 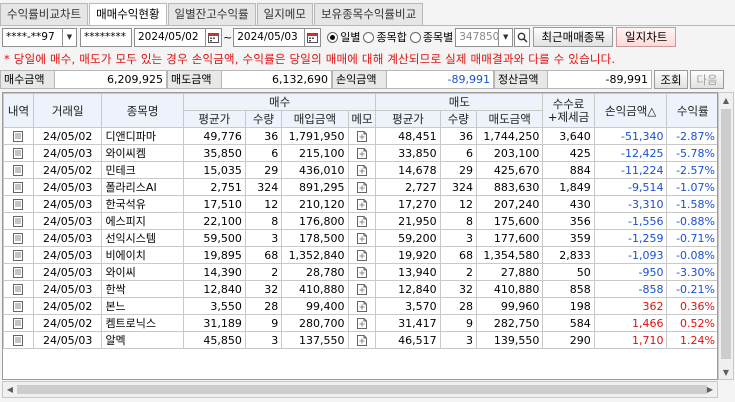 What do you see at coordinates (263, 187) in the screenshot?
I see `cell-buy-qty: 324` at bounding box center [263, 187].